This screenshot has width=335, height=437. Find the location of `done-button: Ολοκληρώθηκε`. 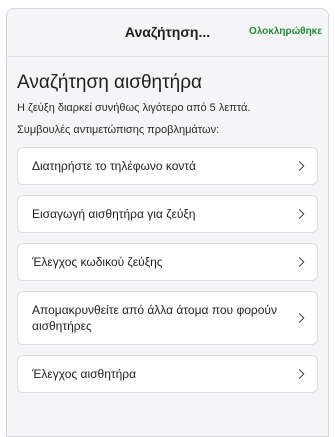

done-button: Ολοκληρώθηκε is located at coordinates (285, 31).